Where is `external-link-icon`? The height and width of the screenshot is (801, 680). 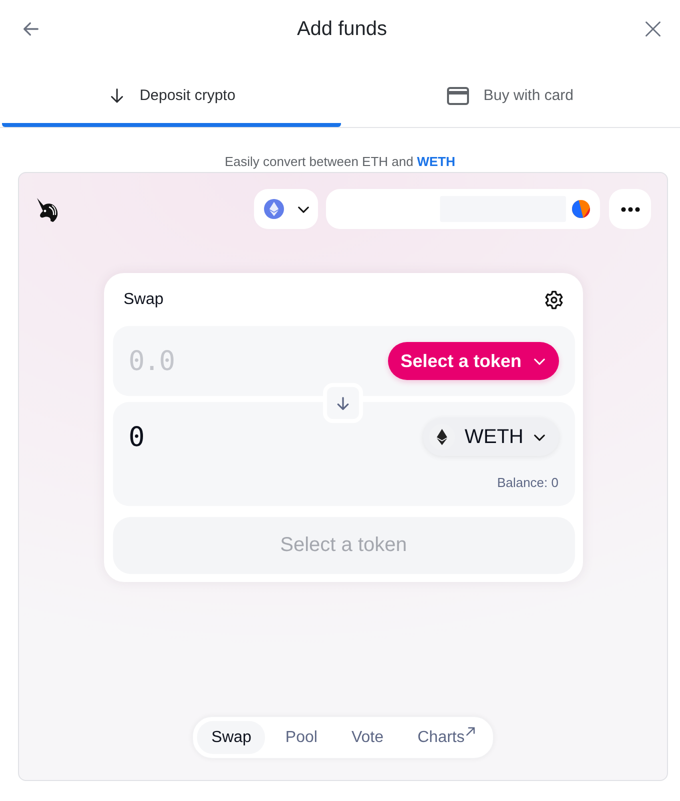
external-link-icon is located at coordinates (470, 731).